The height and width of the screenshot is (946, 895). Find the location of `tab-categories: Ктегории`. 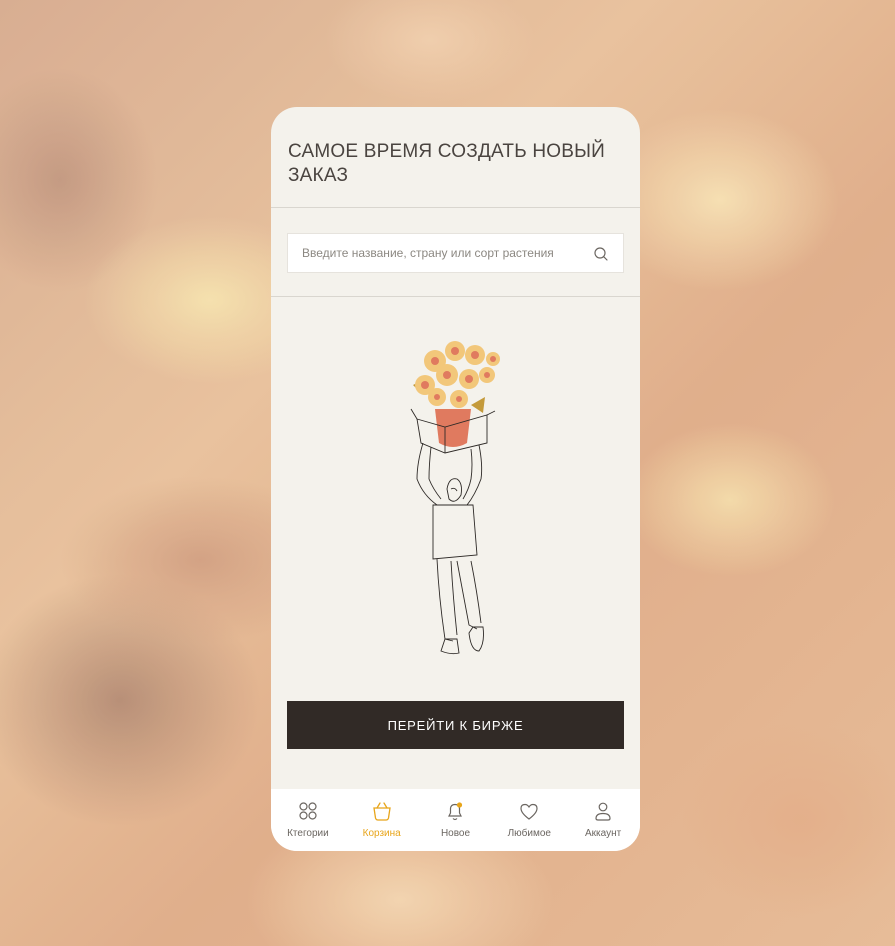

tab-categories: Ктегории is located at coordinates (308, 820).